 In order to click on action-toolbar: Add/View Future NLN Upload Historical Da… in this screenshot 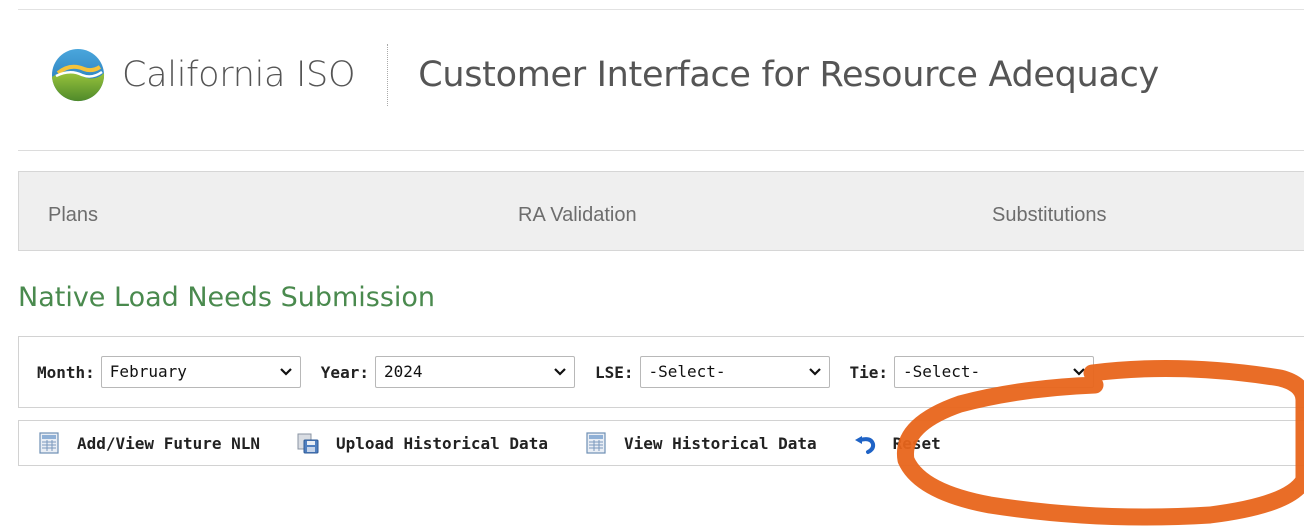, I will do `click(661, 443)`.